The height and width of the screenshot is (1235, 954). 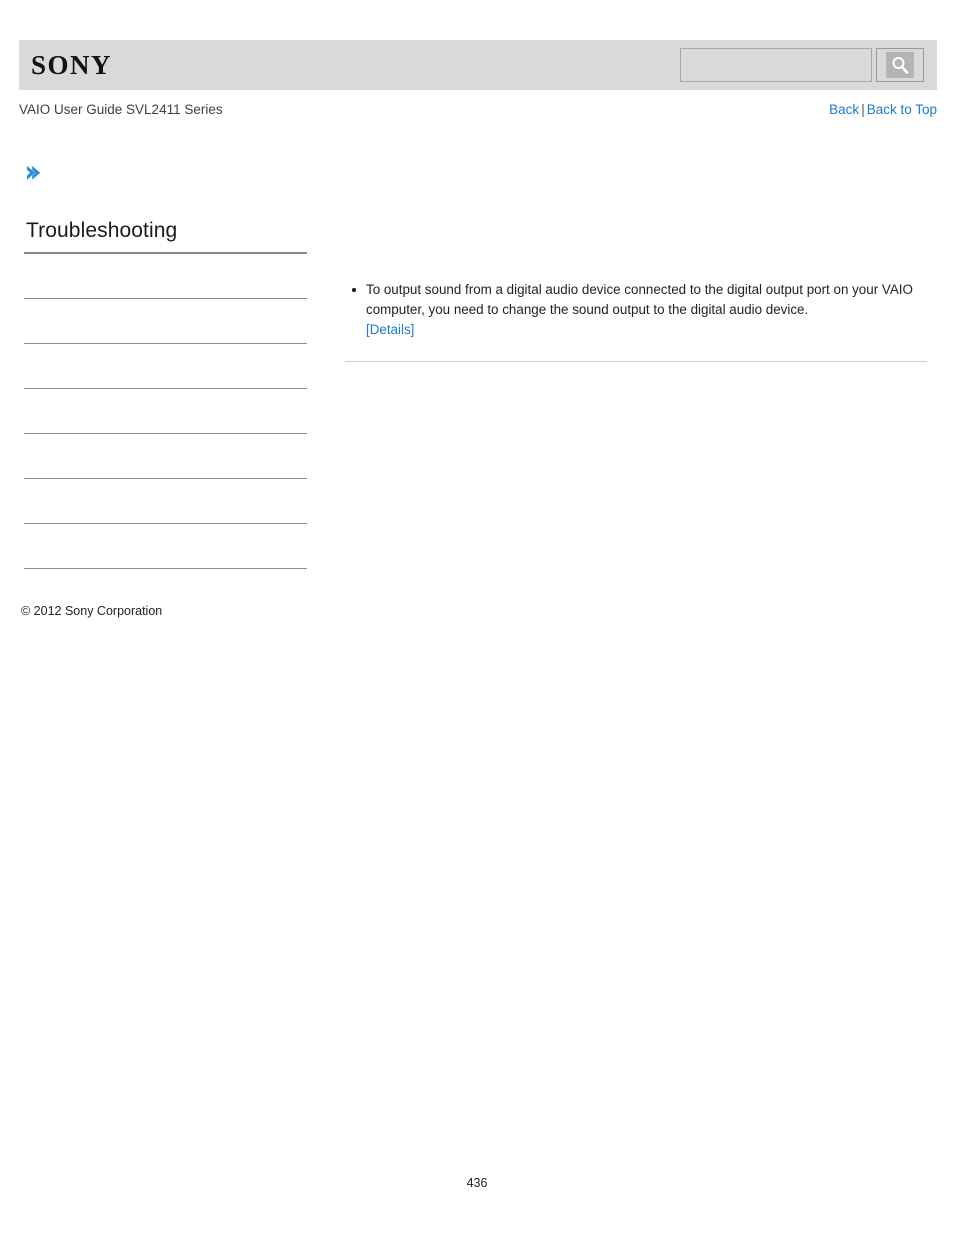 I want to click on sidebar: Troubleshooting, so click(x=165, y=393).